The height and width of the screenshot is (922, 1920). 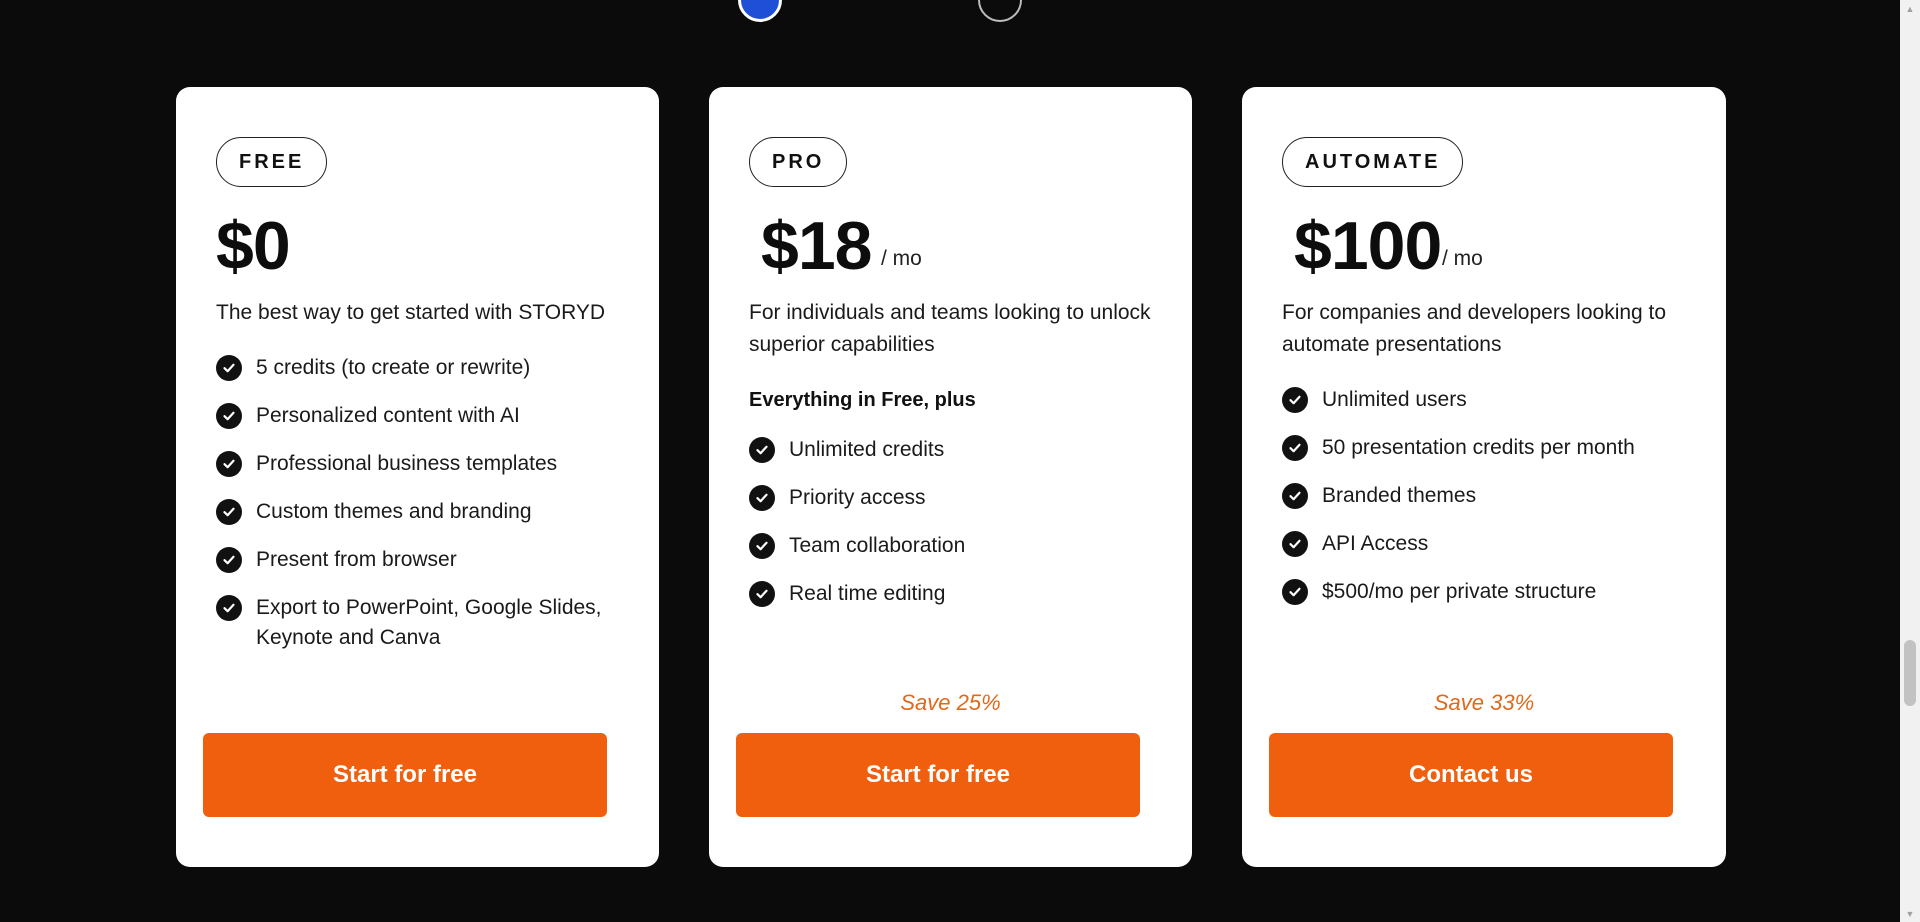 What do you see at coordinates (388, 415) in the screenshot?
I see `feature-label: Personalized content with AI` at bounding box center [388, 415].